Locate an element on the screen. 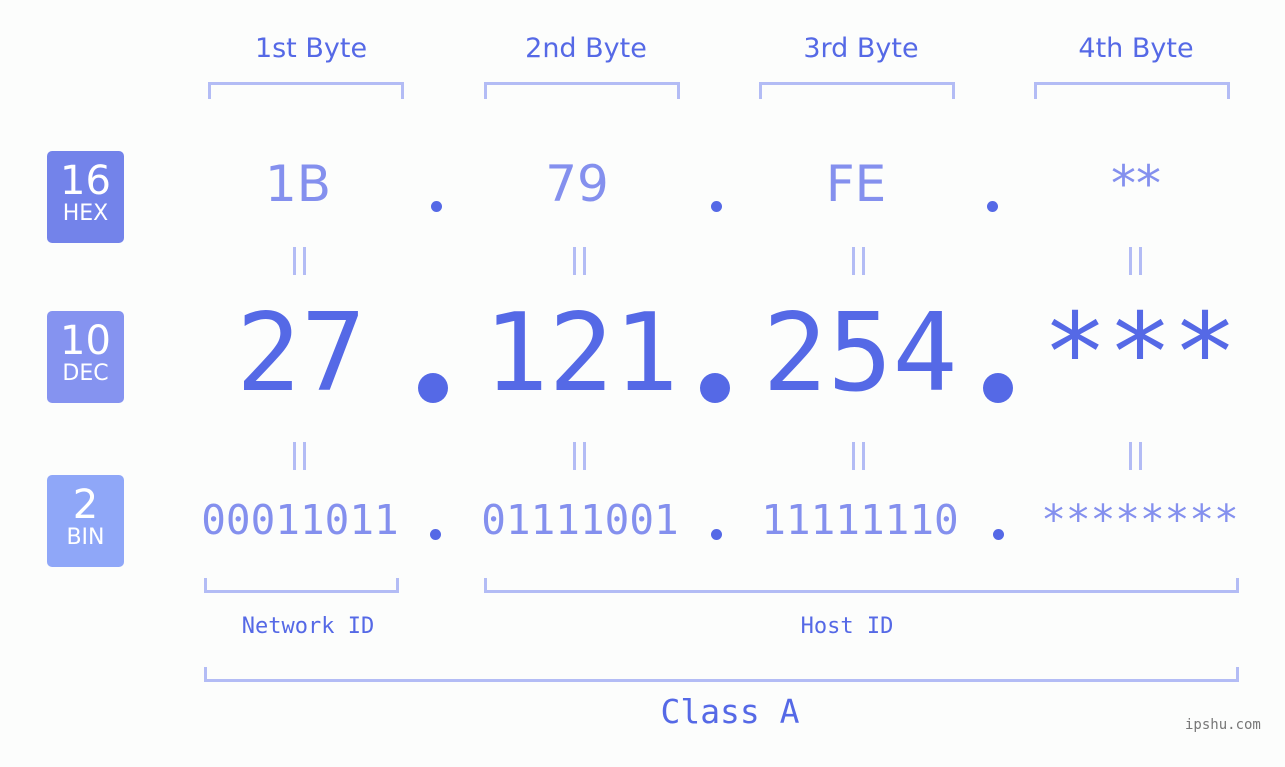 Image resolution: width=1285 pixels, height=767 pixels. bin-value-3: 11111110 is located at coordinates (860, 520).